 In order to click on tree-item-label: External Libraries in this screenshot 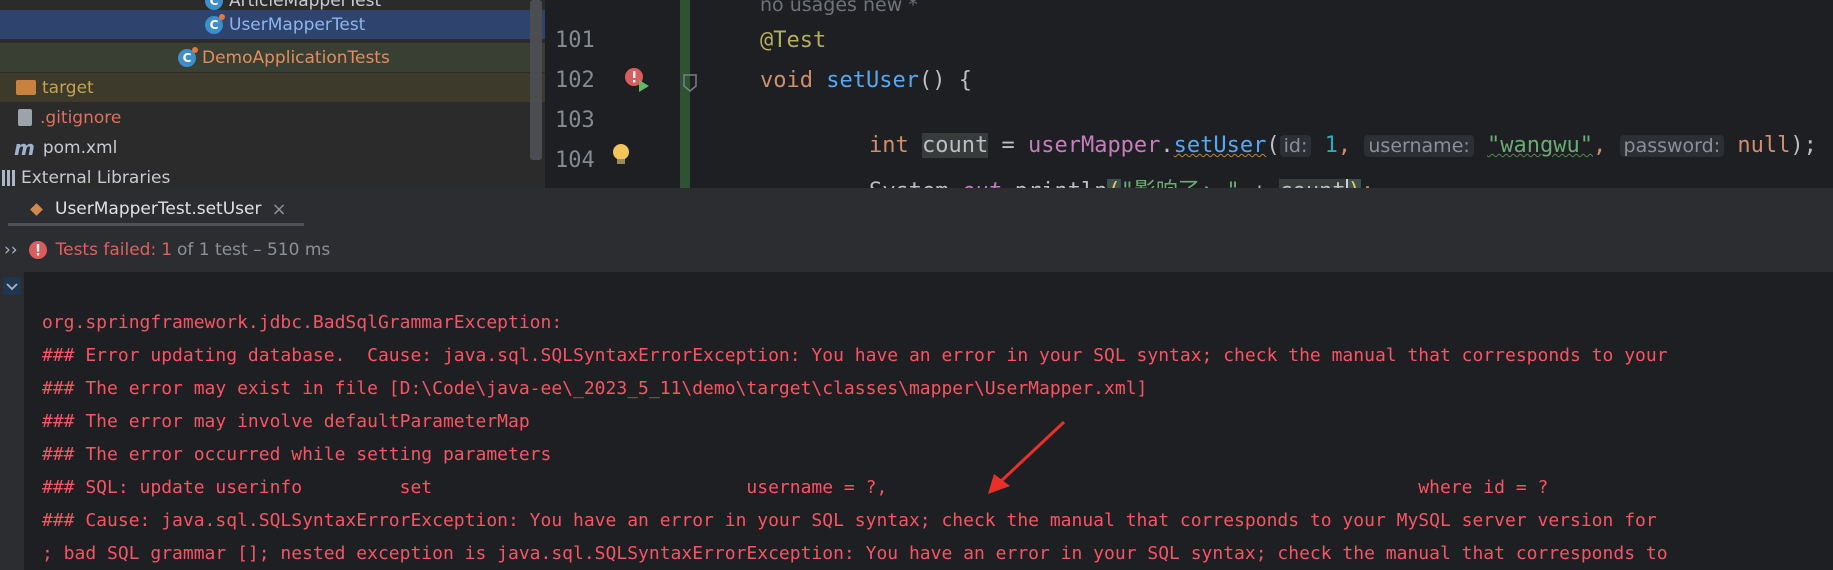, I will do `click(96, 177)`.